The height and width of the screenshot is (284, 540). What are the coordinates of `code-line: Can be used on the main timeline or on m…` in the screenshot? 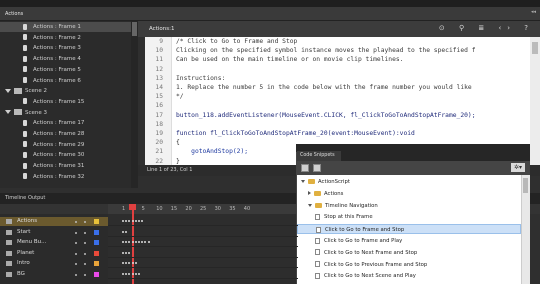 It's located at (289, 59).